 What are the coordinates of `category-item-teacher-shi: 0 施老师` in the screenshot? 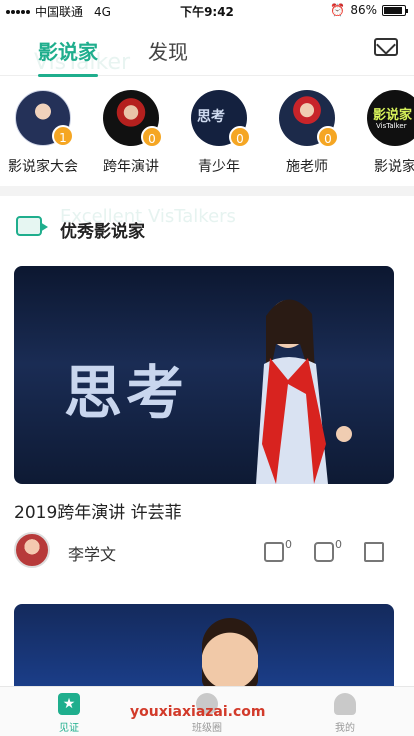 It's located at (307, 133).